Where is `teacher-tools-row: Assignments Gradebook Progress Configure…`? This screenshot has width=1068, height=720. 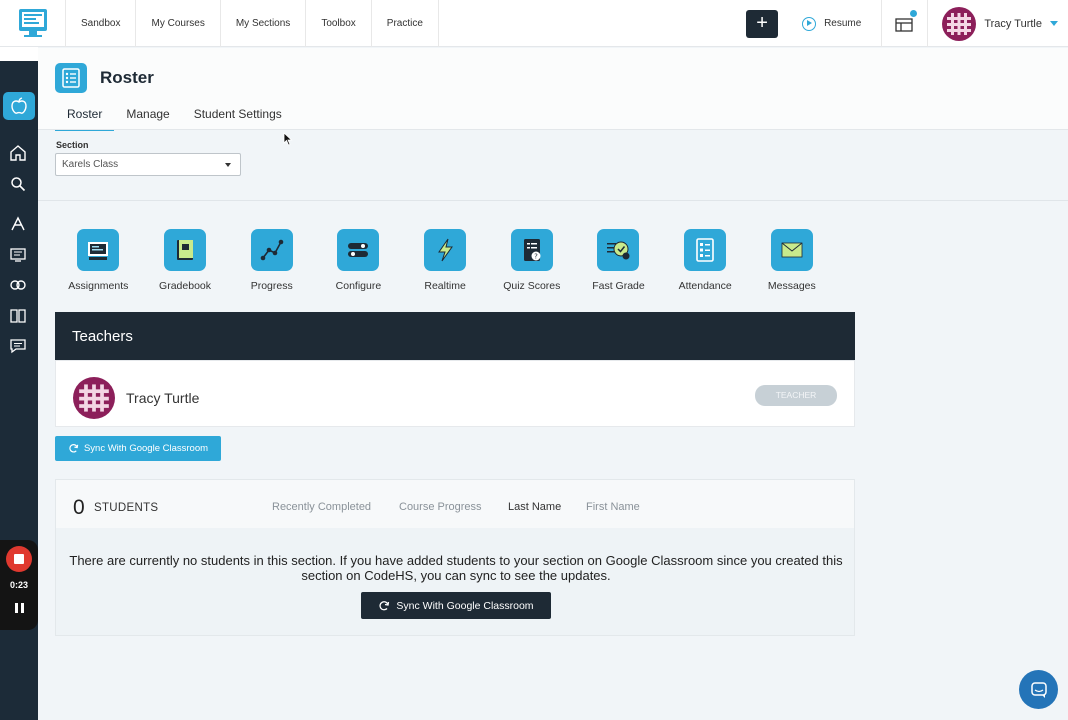
teacher-tools-row: Assignments Gradebook Progress Configure… is located at coordinates (455, 260).